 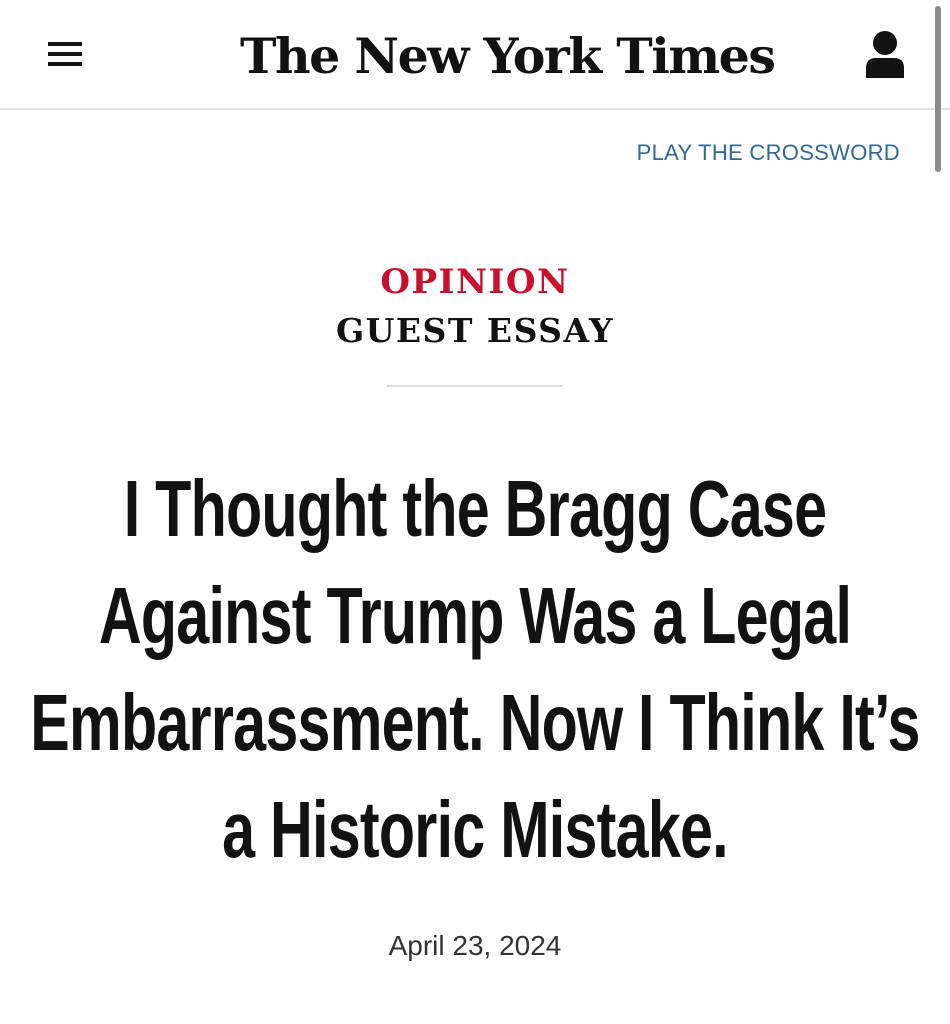 I want to click on divider, so click(x=475, y=386).